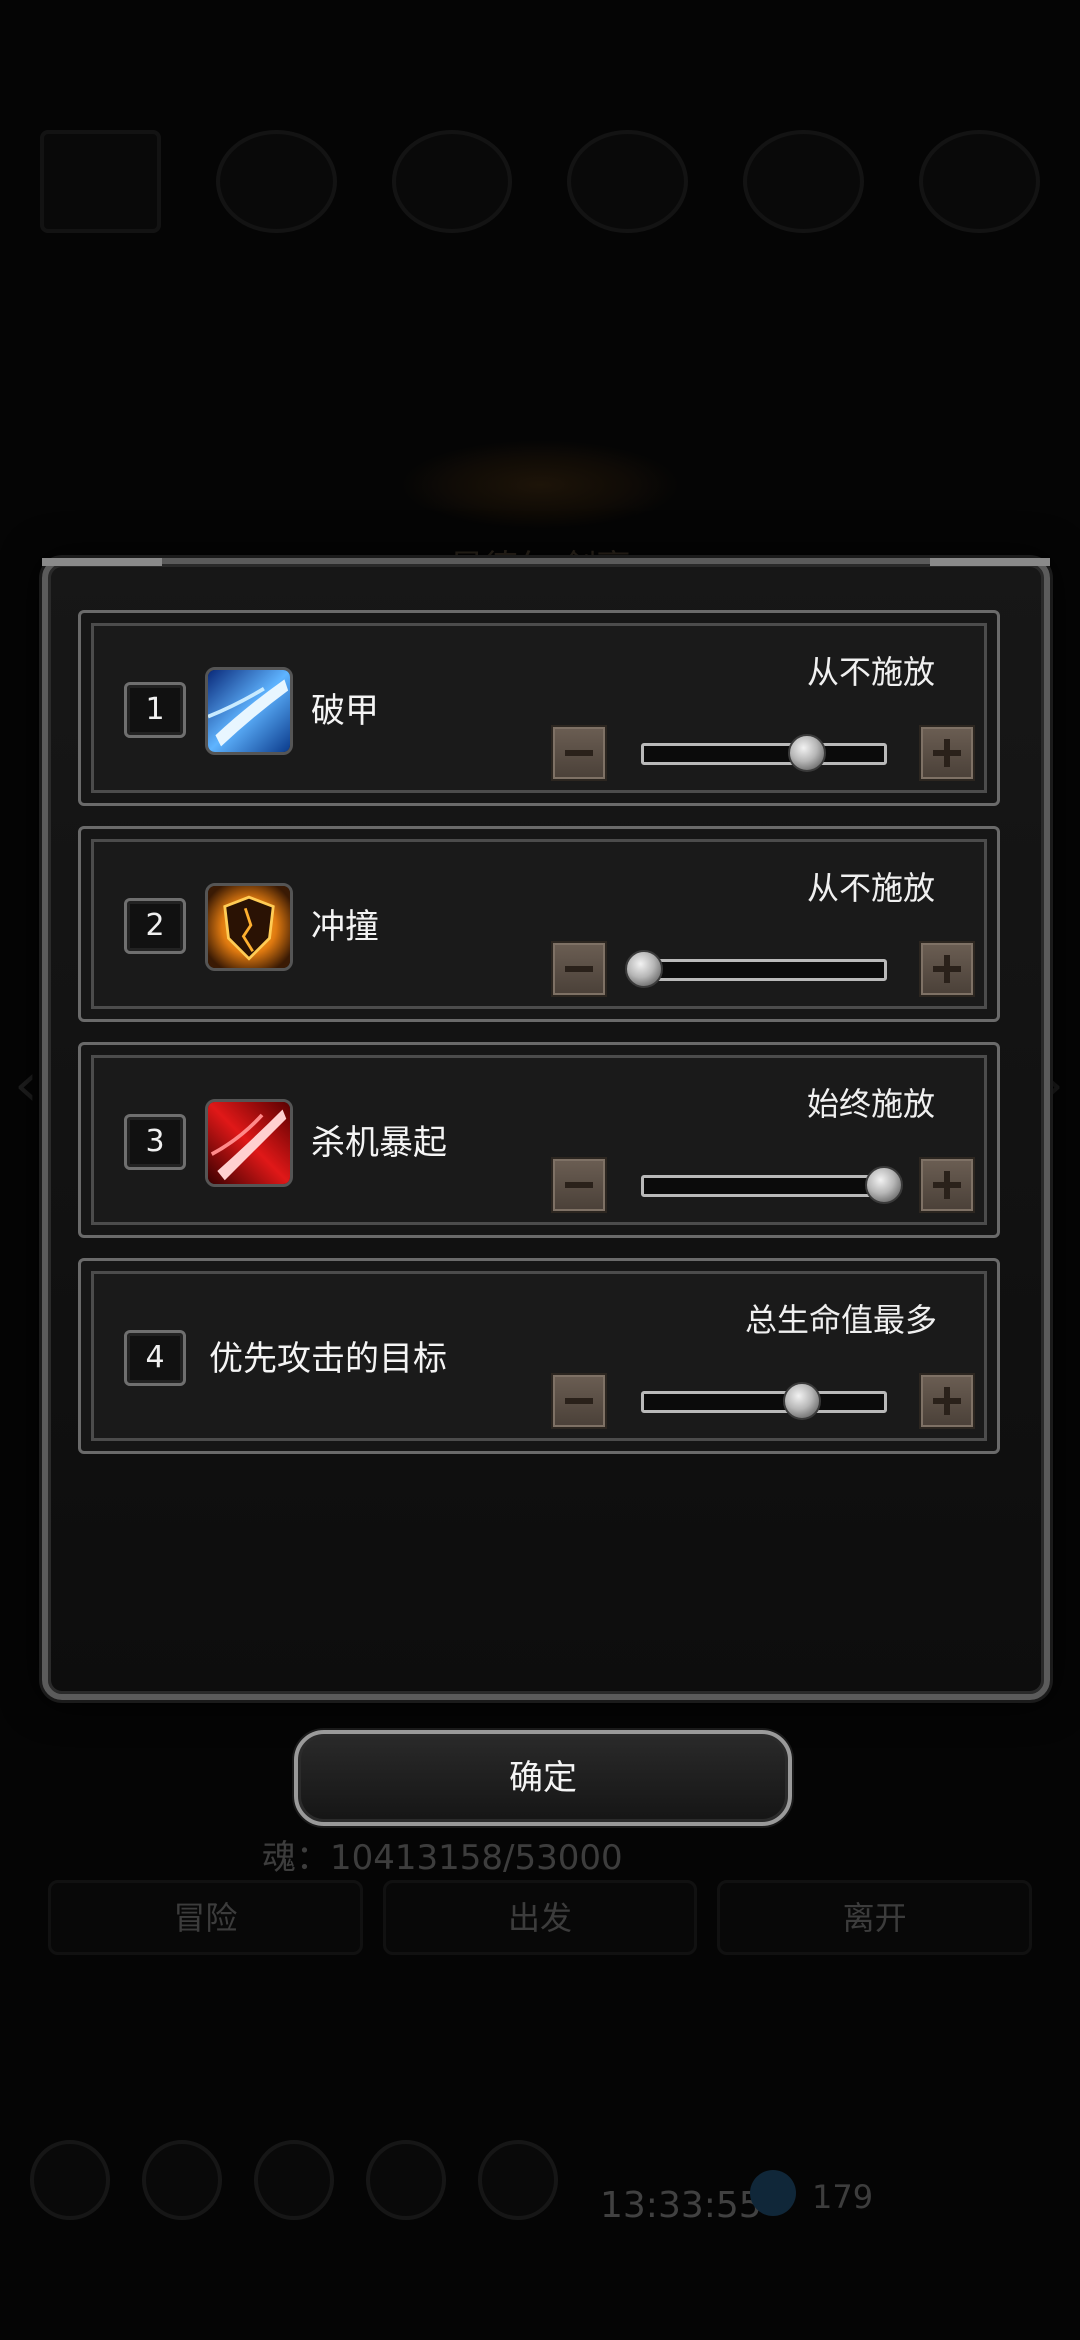 This screenshot has height=2340, width=1080. Describe the element at coordinates (539, 924) in the screenshot. I see `skill-row: 2 冲撞 从不施放` at that location.